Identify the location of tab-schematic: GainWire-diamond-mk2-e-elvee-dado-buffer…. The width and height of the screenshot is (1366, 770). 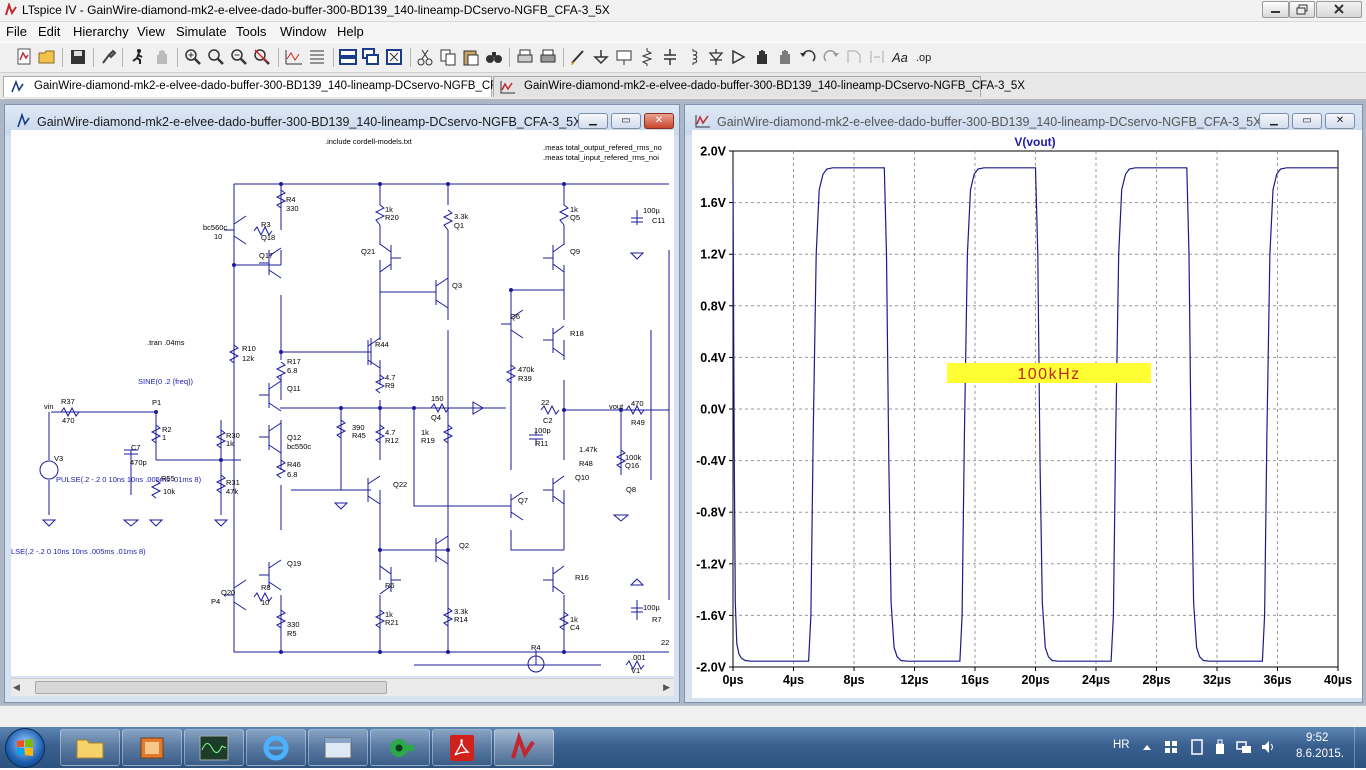
(247, 86).